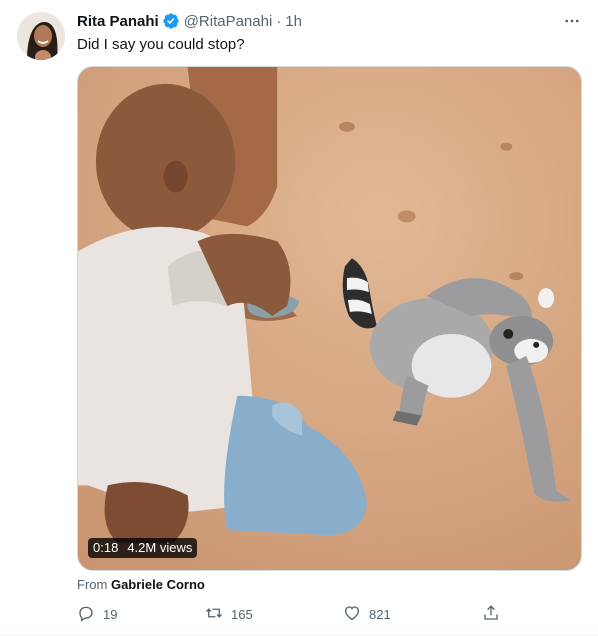 The height and width of the screenshot is (636, 598). What do you see at coordinates (171, 21) in the screenshot?
I see `verified-badge-icon` at bounding box center [171, 21].